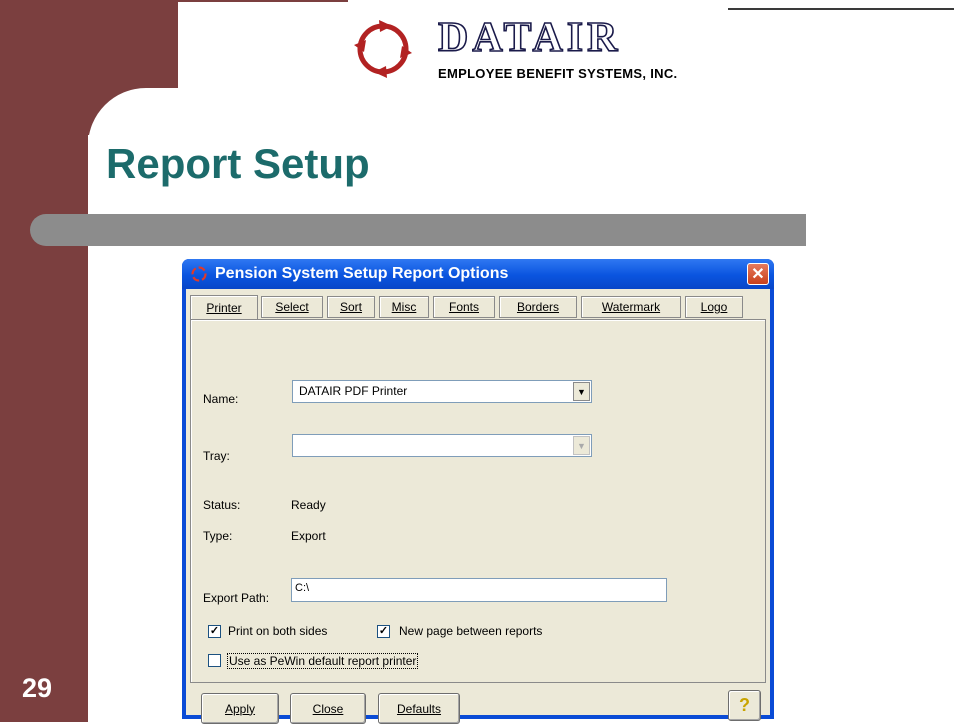 Image resolution: width=954 pixels, height=724 pixels. I want to click on slide-corner-decoration, so click(133, 89).